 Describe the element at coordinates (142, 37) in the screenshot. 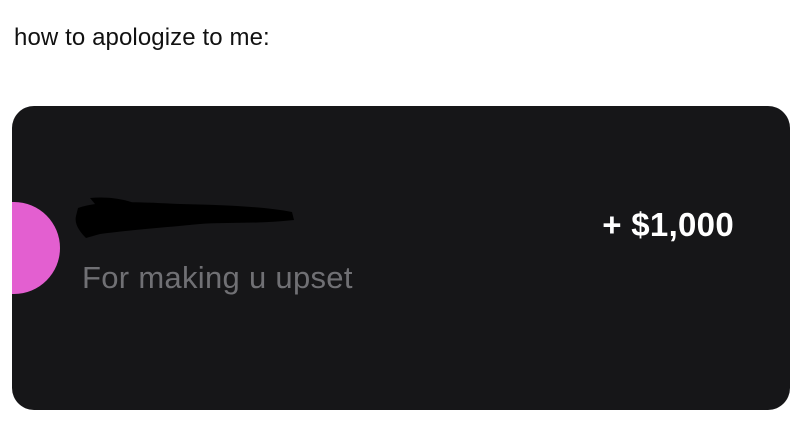

I see `post-caption: how to apologize to me:` at that location.